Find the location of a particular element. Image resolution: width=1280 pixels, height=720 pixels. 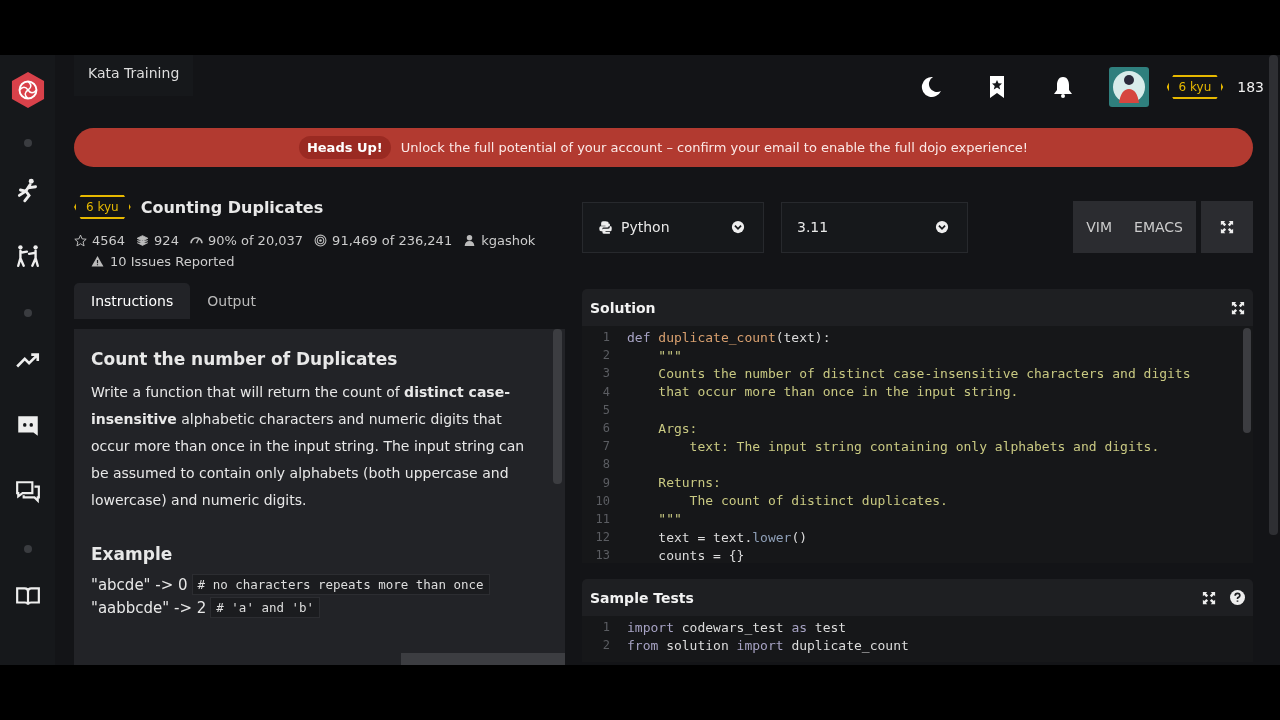

pane-title: Solution is located at coordinates (623, 307).